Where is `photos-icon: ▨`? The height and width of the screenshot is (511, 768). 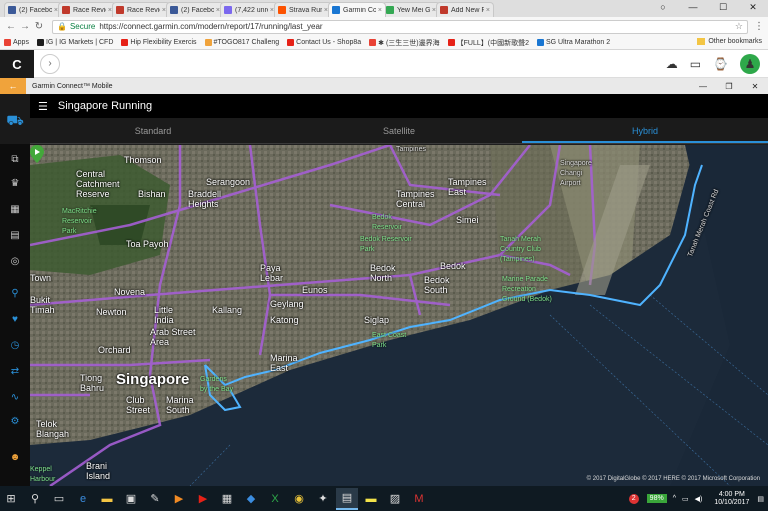
photos-icon: ▨ is located at coordinates (395, 499).